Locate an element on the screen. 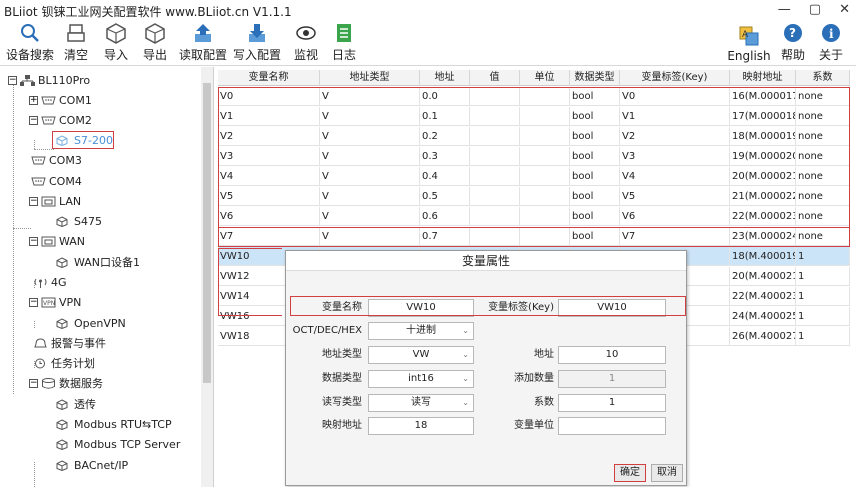 The height and width of the screenshot is (487, 856). tree-node-lan: − LAN is located at coordinates (55, 201).